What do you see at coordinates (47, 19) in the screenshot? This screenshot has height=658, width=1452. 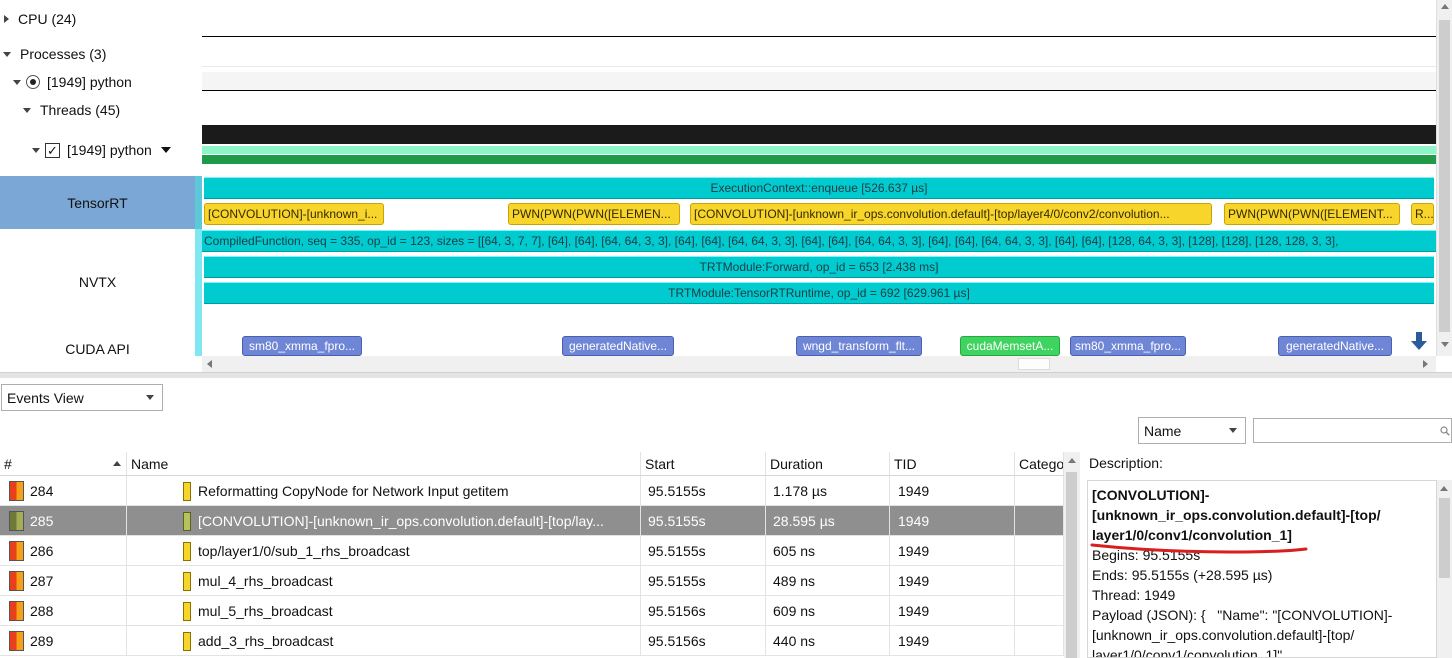 I see `tree-cpu-label: CPU (24)` at bounding box center [47, 19].